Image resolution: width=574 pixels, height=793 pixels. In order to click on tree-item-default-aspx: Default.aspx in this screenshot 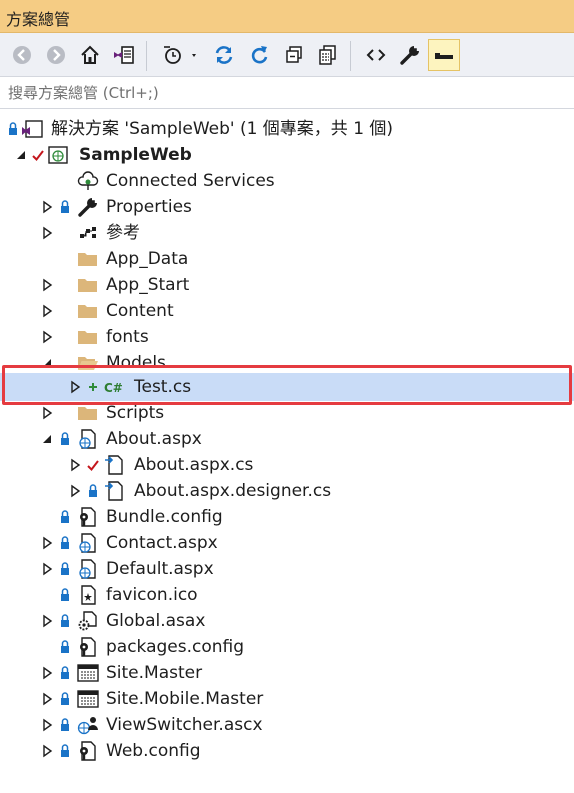, I will do `click(287, 569)`.